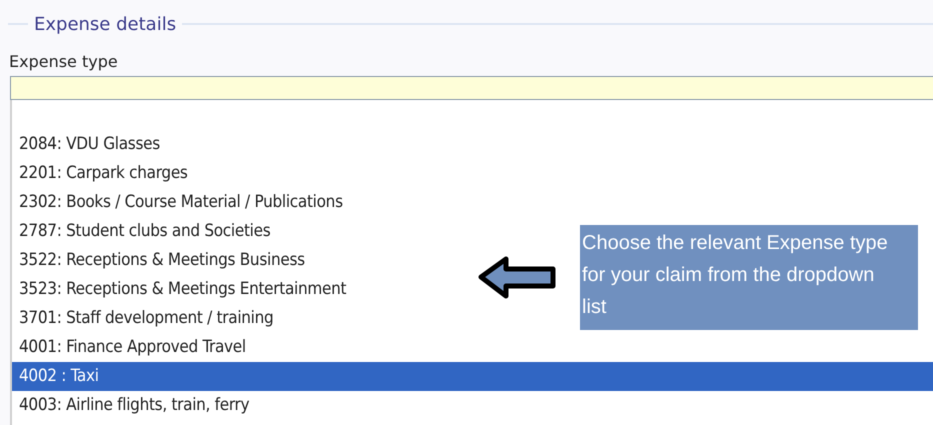  Describe the element at coordinates (145, 318) in the screenshot. I see `dropdown-option: 3701: Staff development / training` at that location.